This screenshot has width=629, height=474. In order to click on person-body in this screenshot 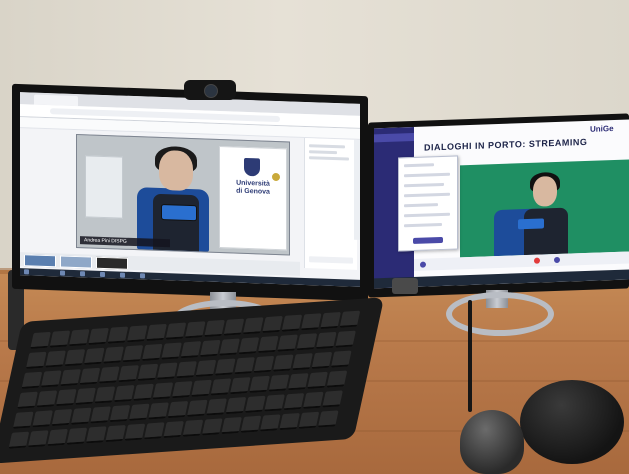, I will do `click(546, 231)`.